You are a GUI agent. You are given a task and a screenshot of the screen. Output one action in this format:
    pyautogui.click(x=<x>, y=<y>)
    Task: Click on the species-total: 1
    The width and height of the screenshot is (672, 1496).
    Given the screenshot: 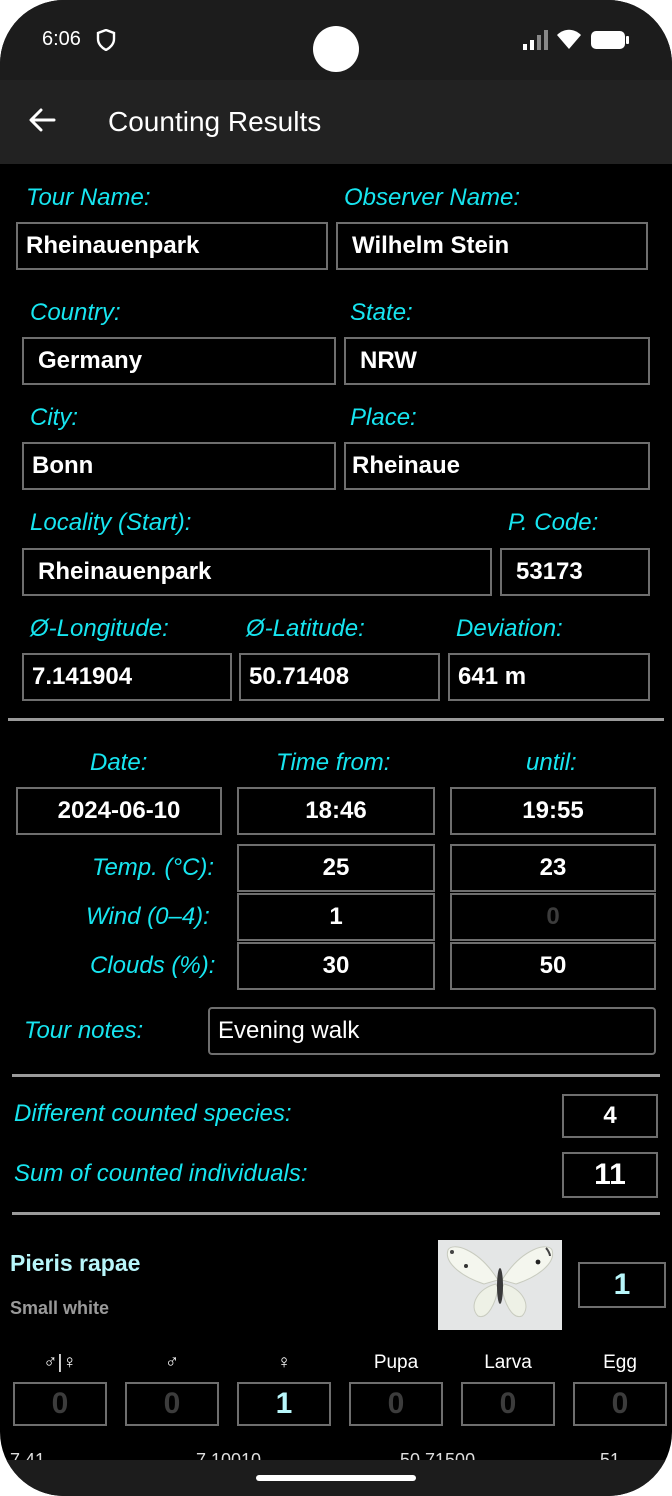 What is the action you would take?
    pyautogui.click(x=622, y=1285)
    